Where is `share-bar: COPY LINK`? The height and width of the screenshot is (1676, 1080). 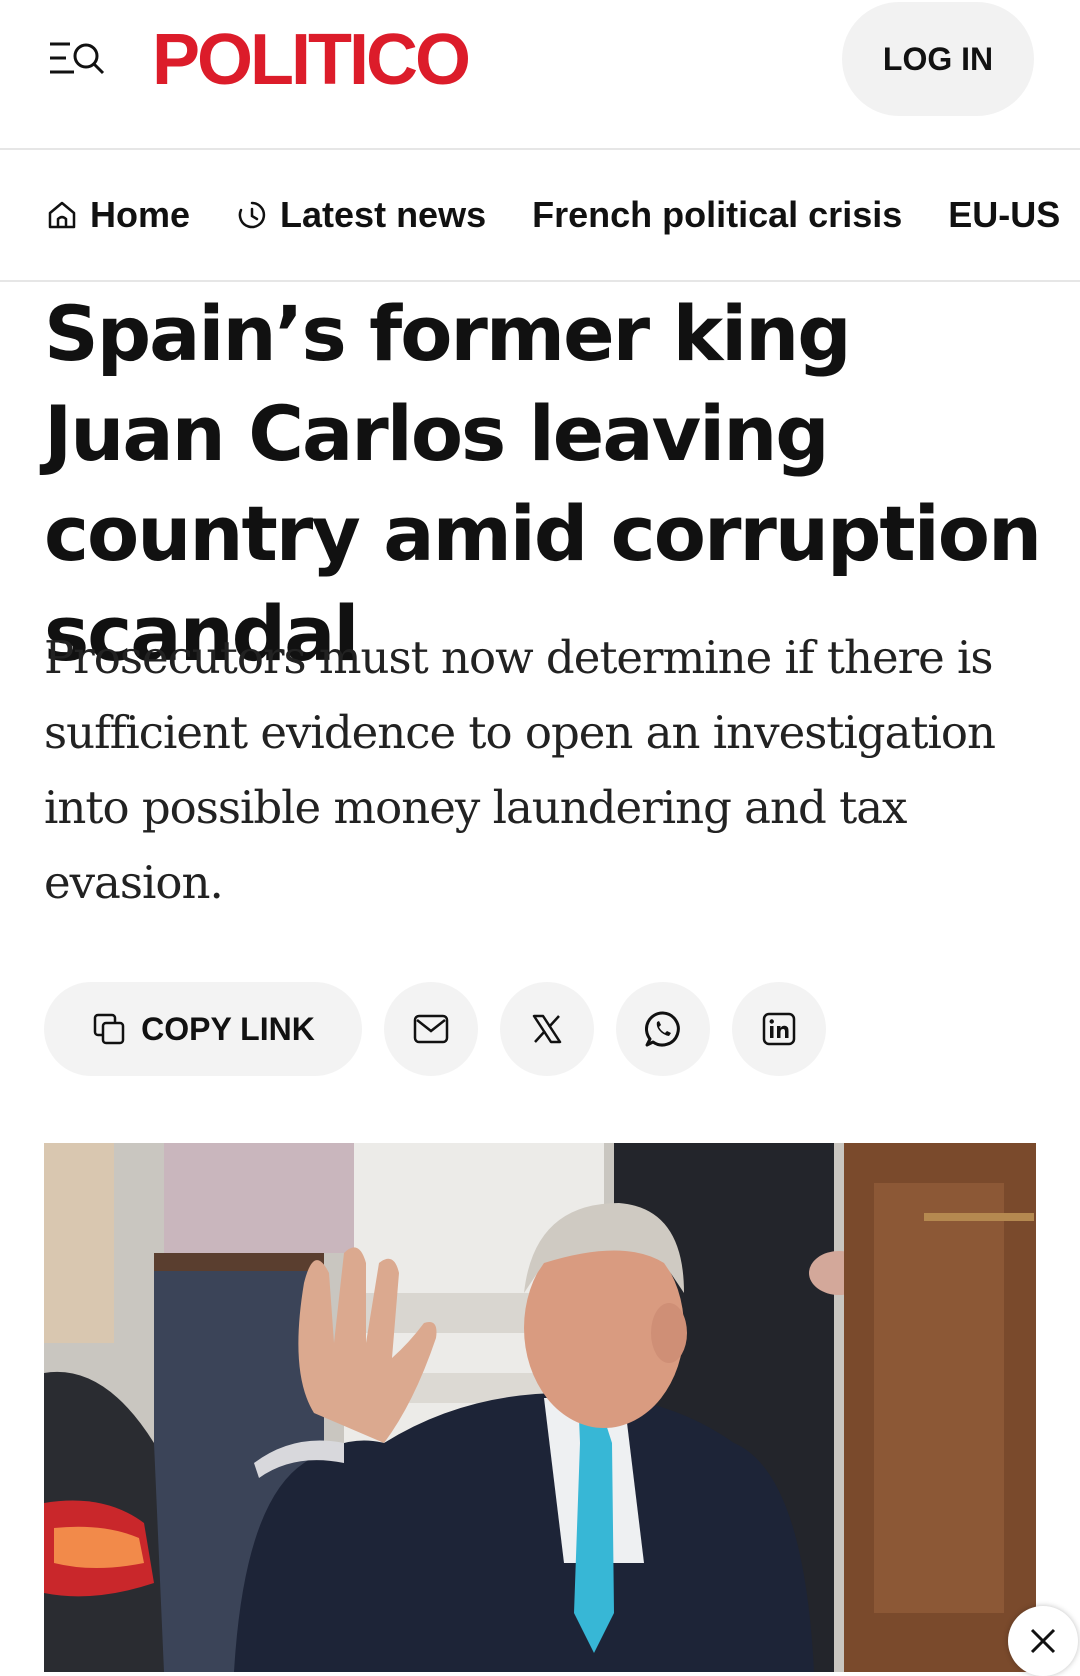
share-bar: COPY LINK is located at coordinates (446, 1029).